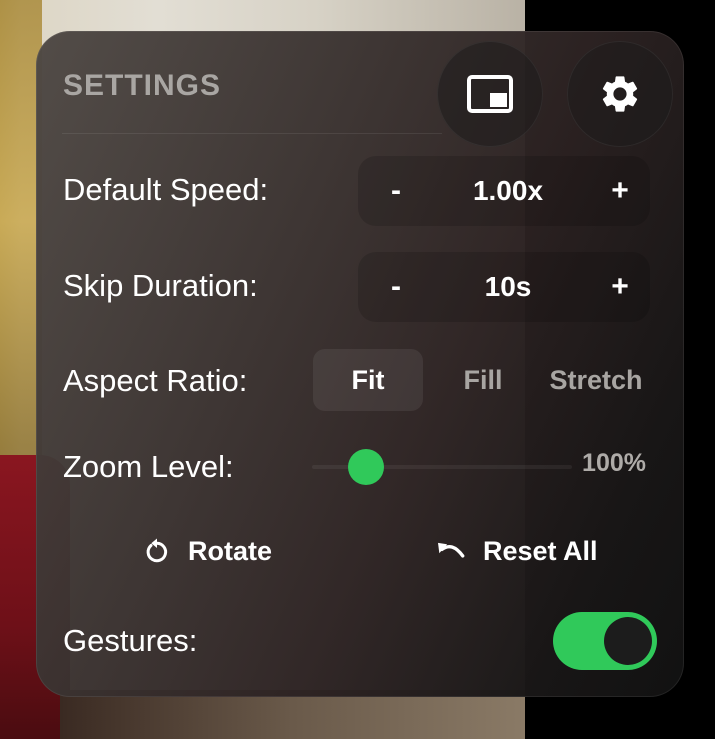 The height and width of the screenshot is (739, 715). Describe the element at coordinates (368, 380) in the screenshot. I see `aspect-option-fit: Fit` at that location.